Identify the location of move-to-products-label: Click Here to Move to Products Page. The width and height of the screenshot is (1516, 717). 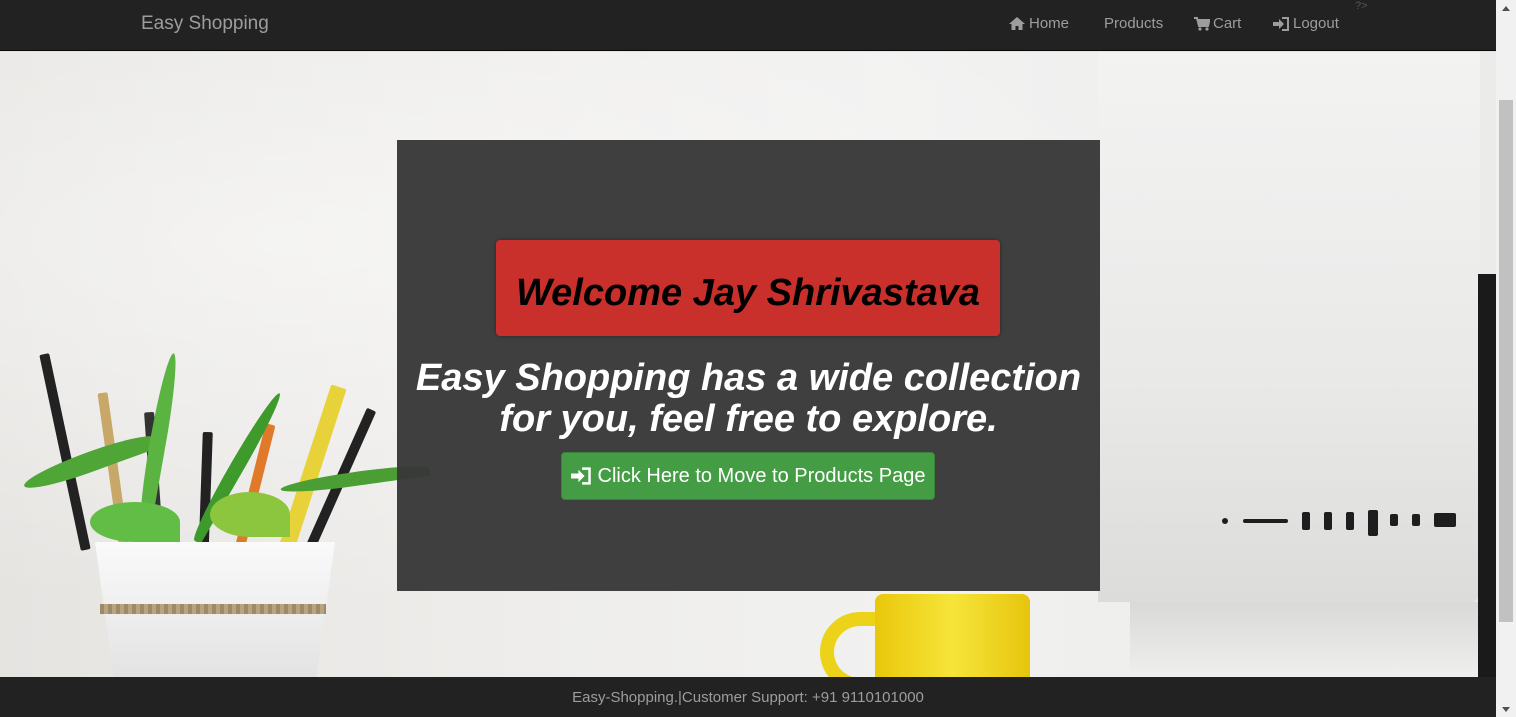
(761, 475).